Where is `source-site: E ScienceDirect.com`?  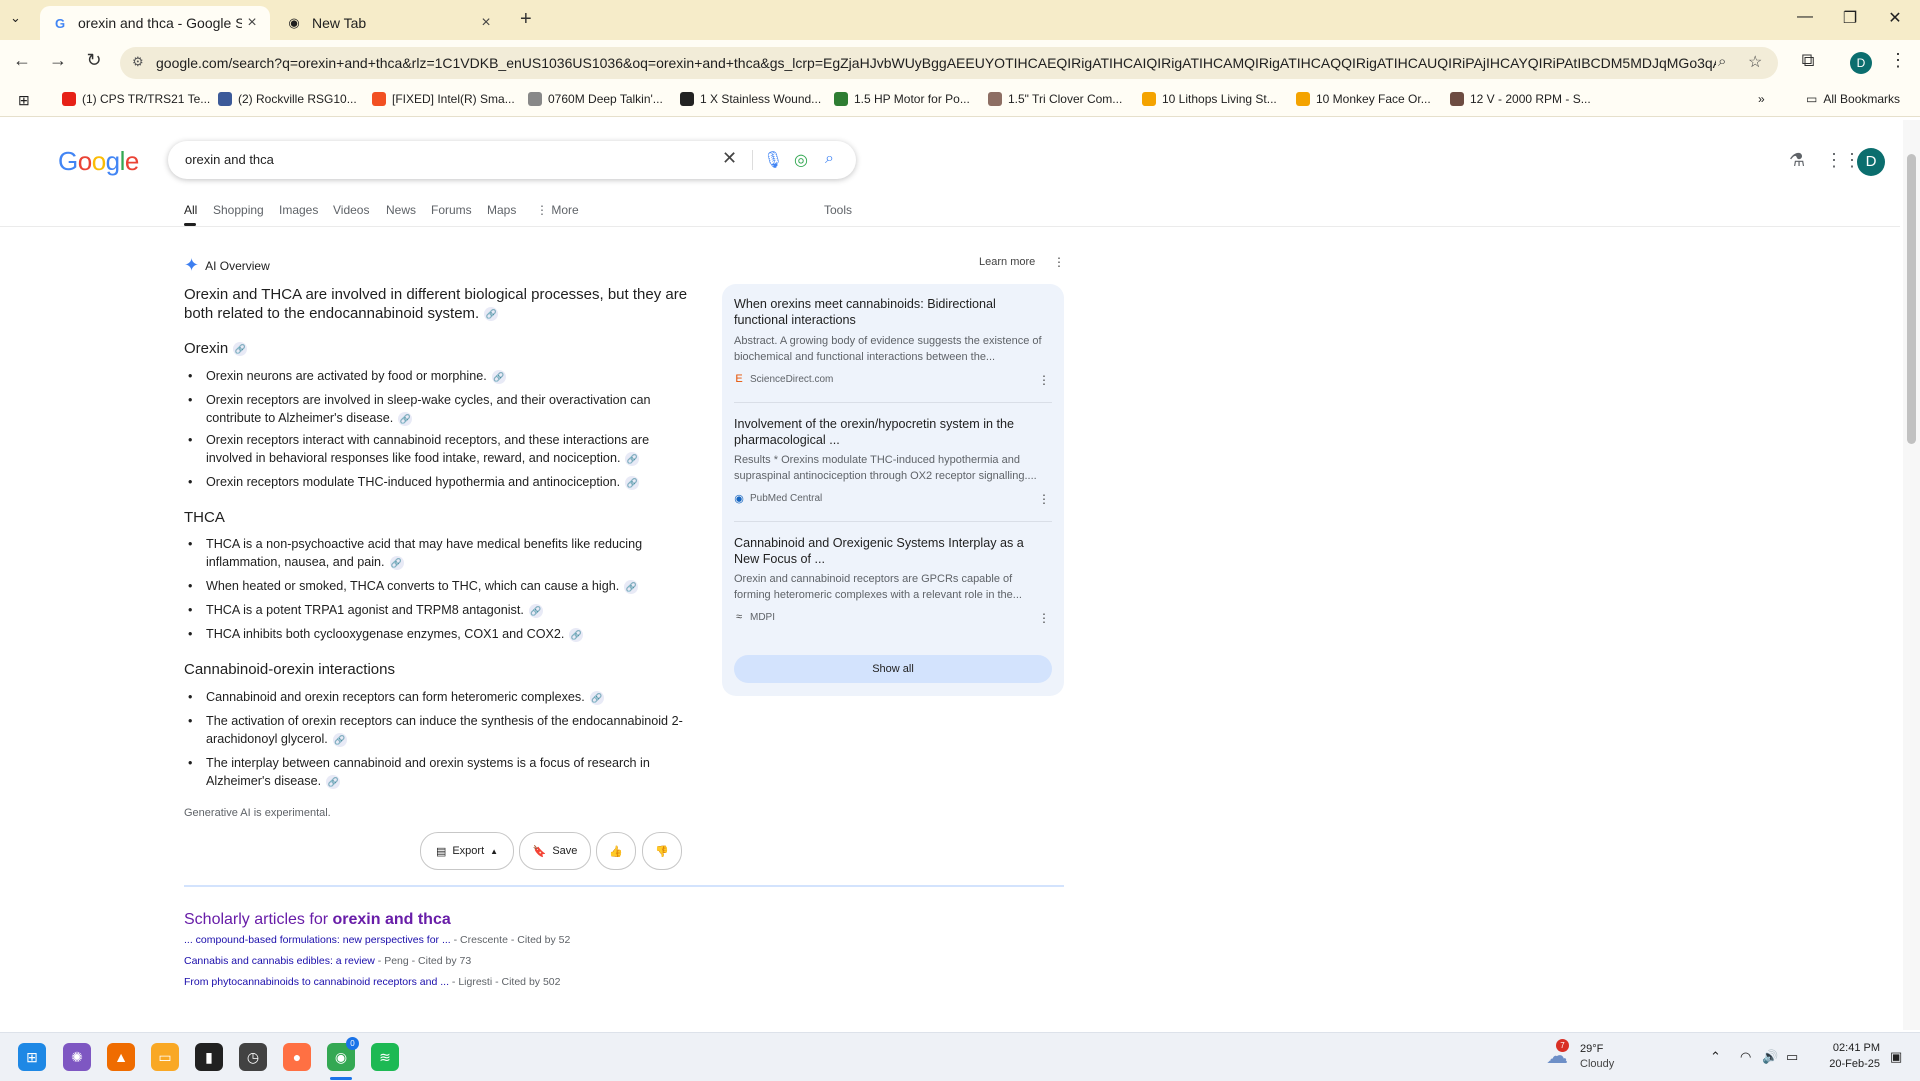 source-site: E ScienceDirect.com is located at coordinates (783, 379).